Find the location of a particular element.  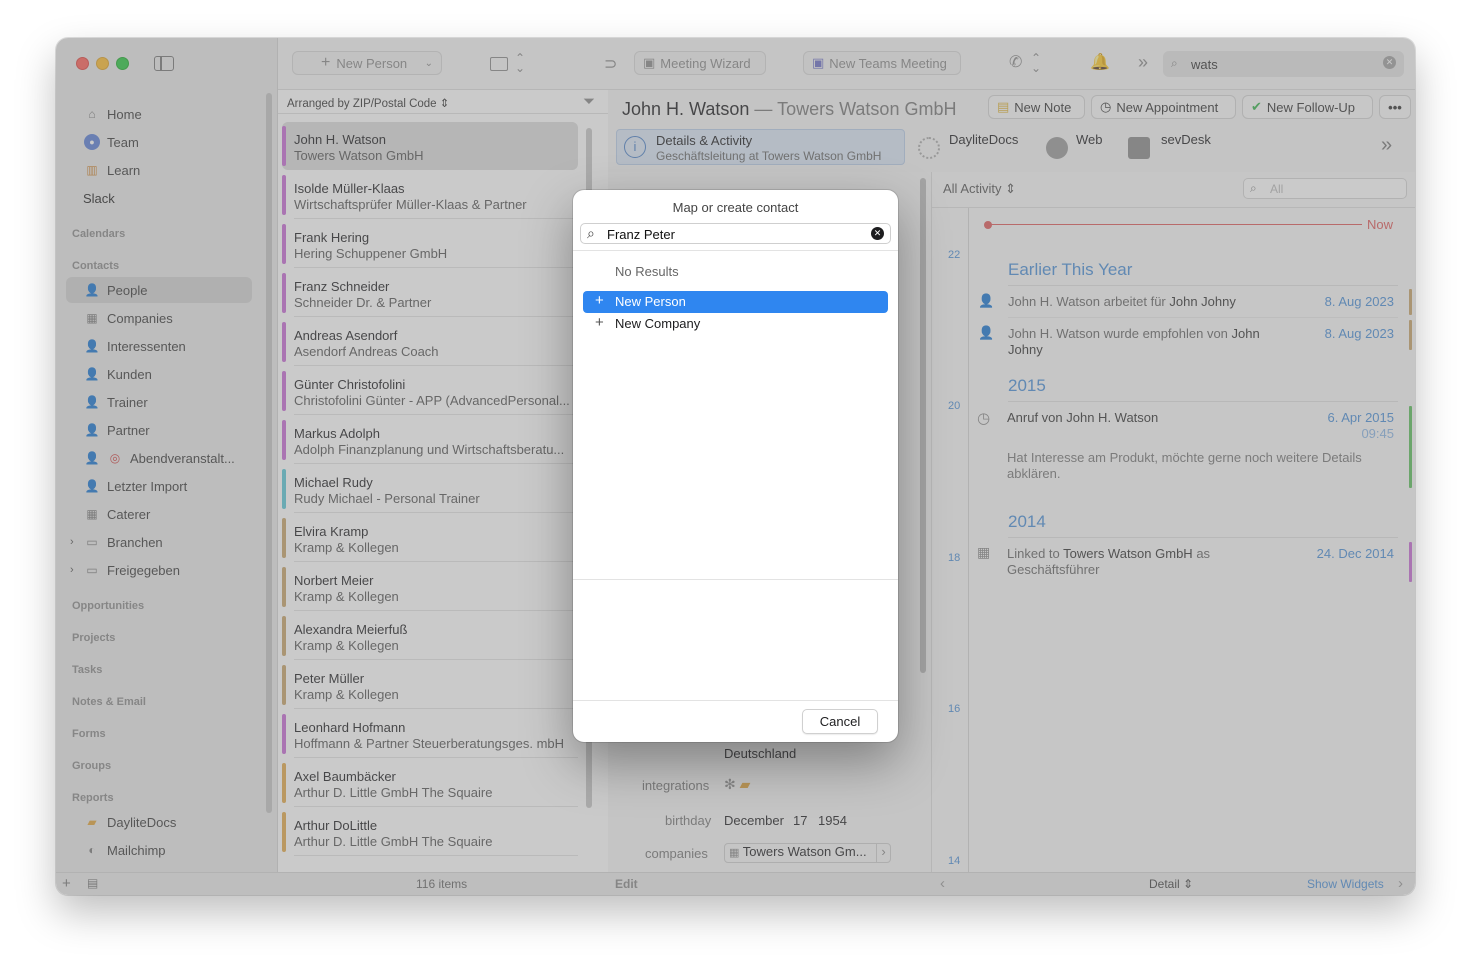

dialog-title: Map or create contact is located at coordinates (735, 207).